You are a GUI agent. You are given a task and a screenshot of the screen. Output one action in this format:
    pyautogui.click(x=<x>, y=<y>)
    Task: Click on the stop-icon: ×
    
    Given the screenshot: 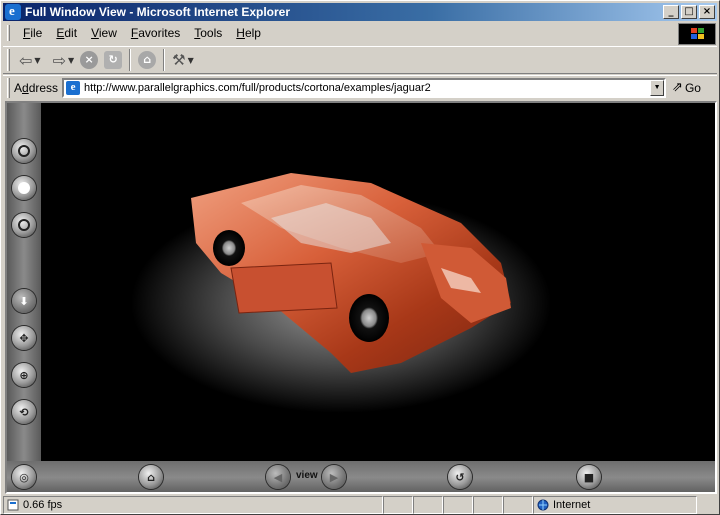 What is the action you would take?
    pyautogui.click(x=89, y=60)
    